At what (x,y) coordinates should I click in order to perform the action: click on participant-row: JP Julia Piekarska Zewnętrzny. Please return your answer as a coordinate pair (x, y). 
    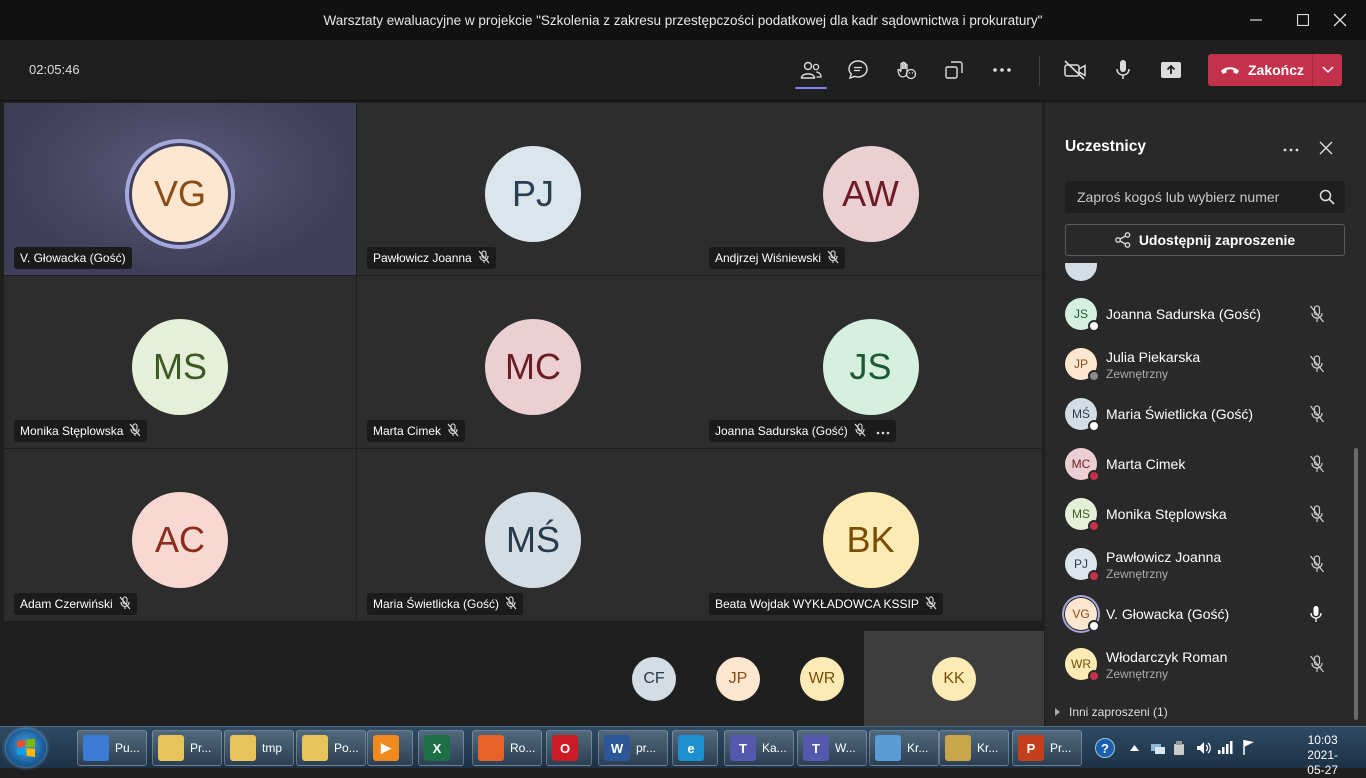
    Looking at the image, I should click on (1197, 364).